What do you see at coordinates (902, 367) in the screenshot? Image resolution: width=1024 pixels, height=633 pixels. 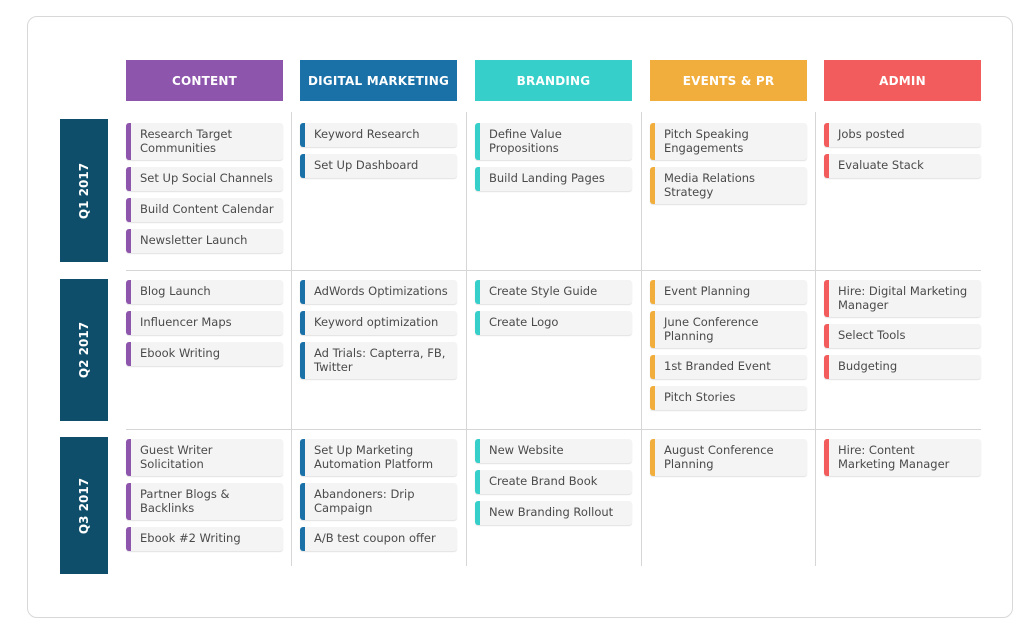 I see `task-card: Budgeting` at bounding box center [902, 367].